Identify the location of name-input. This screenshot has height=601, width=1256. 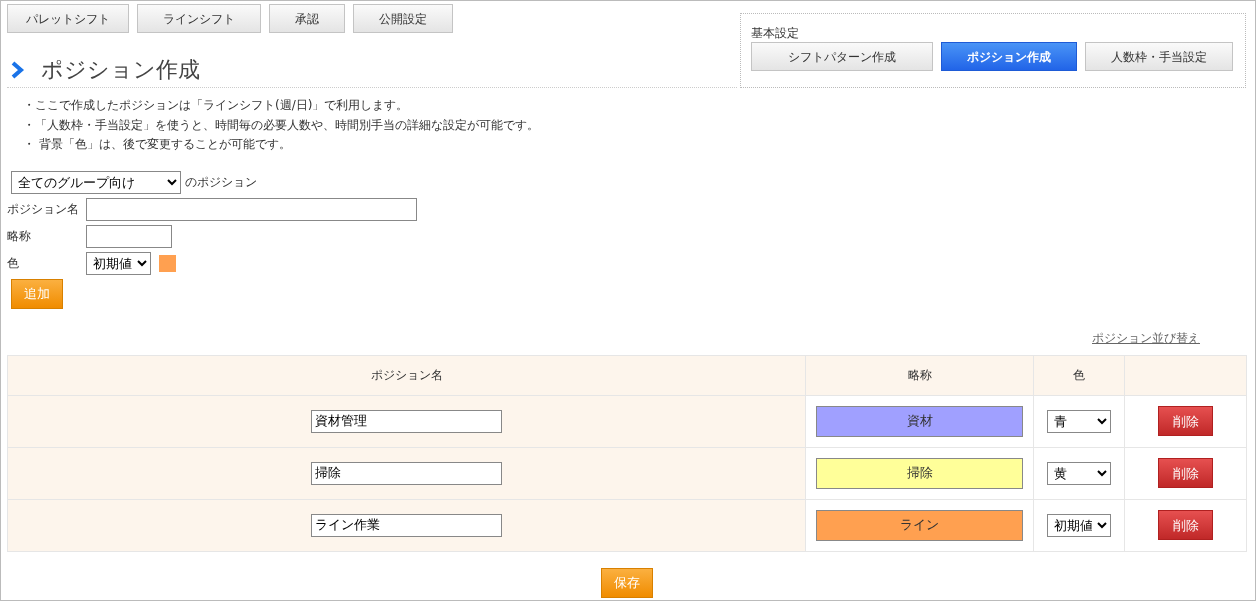
(251, 209).